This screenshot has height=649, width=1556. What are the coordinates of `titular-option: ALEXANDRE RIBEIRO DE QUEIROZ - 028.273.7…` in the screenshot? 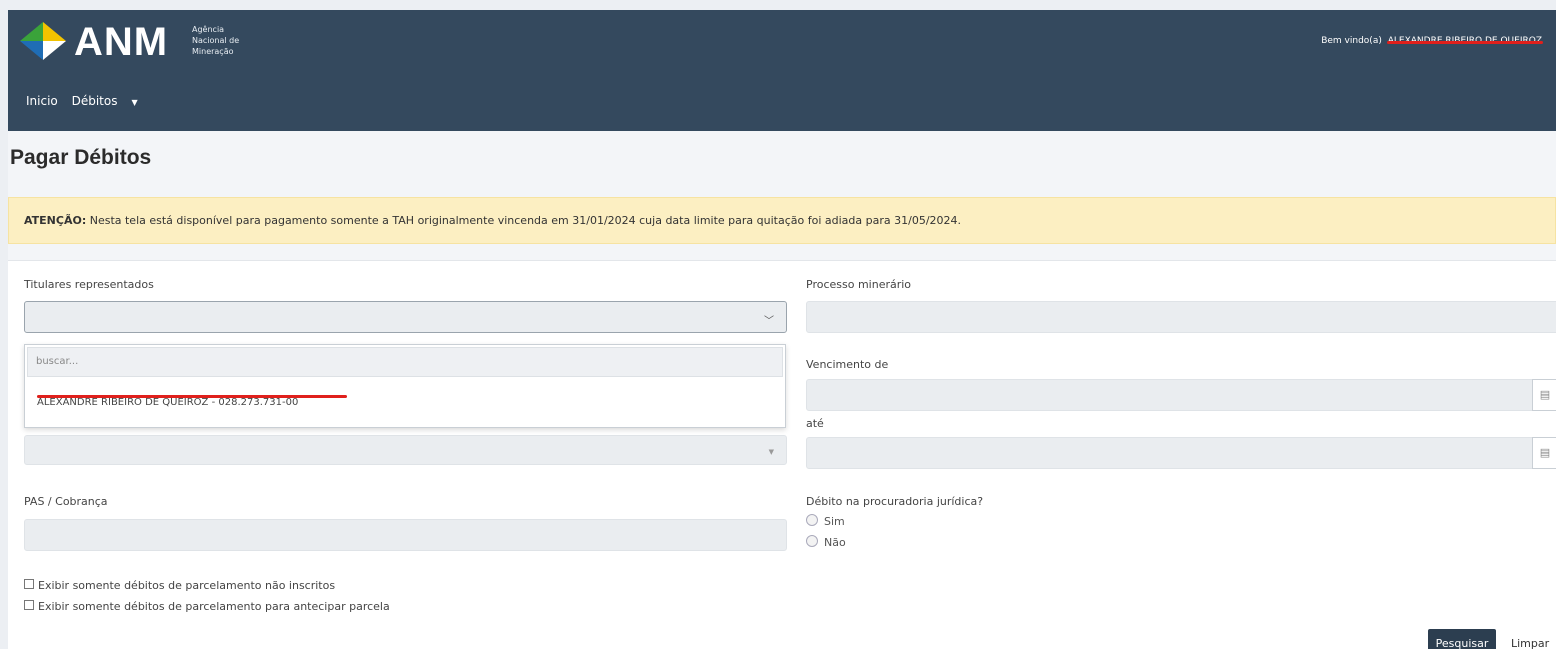 It's located at (167, 402).